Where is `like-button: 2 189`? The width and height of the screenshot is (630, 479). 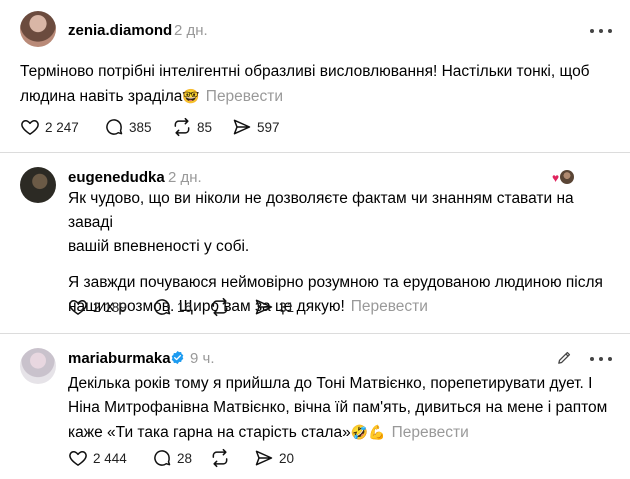
like-button: 2 189 is located at coordinates (110, 307).